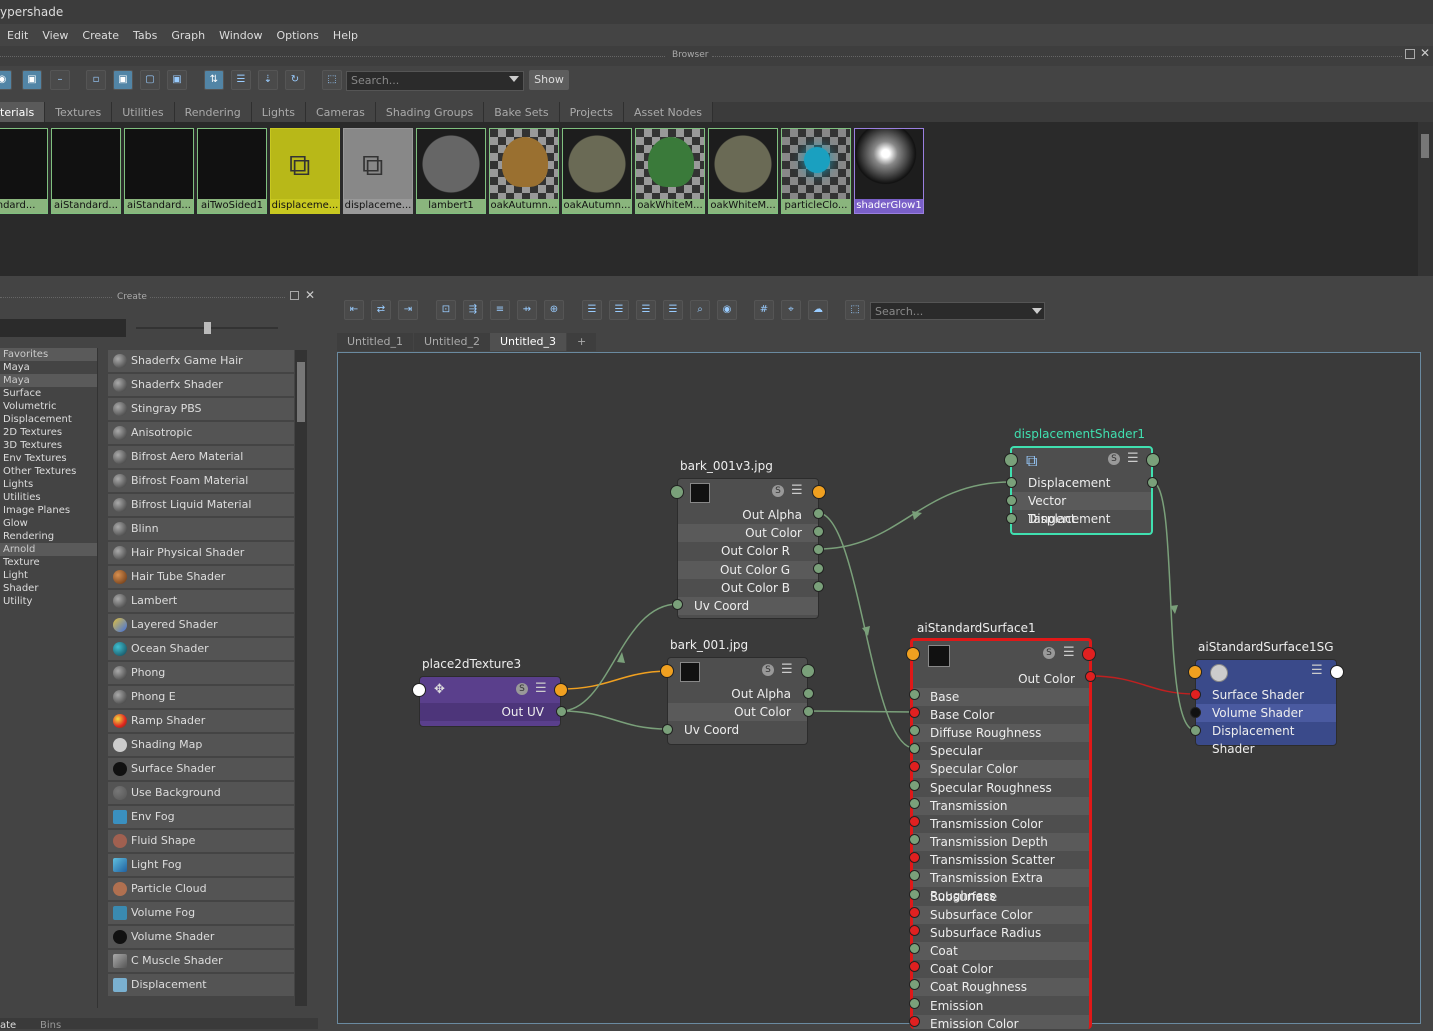 The image size is (1433, 1031). Describe the element at coordinates (957, 1006) in the screenshot. I see `port-row: Emission` at that location.